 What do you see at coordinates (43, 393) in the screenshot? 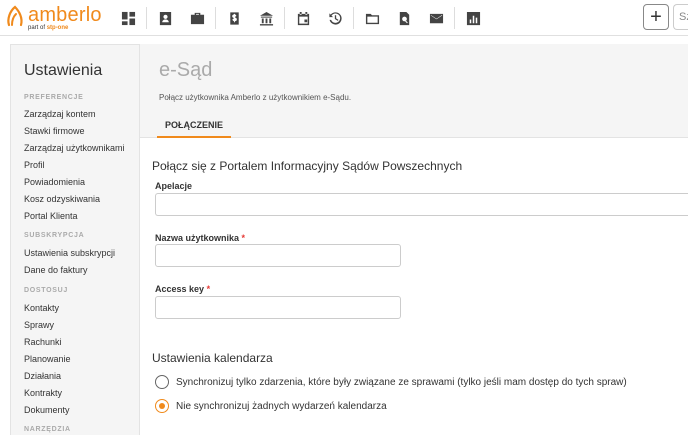
I see `sidebar-item-contracts: Kontrakty` at bounding box center [43, 393].